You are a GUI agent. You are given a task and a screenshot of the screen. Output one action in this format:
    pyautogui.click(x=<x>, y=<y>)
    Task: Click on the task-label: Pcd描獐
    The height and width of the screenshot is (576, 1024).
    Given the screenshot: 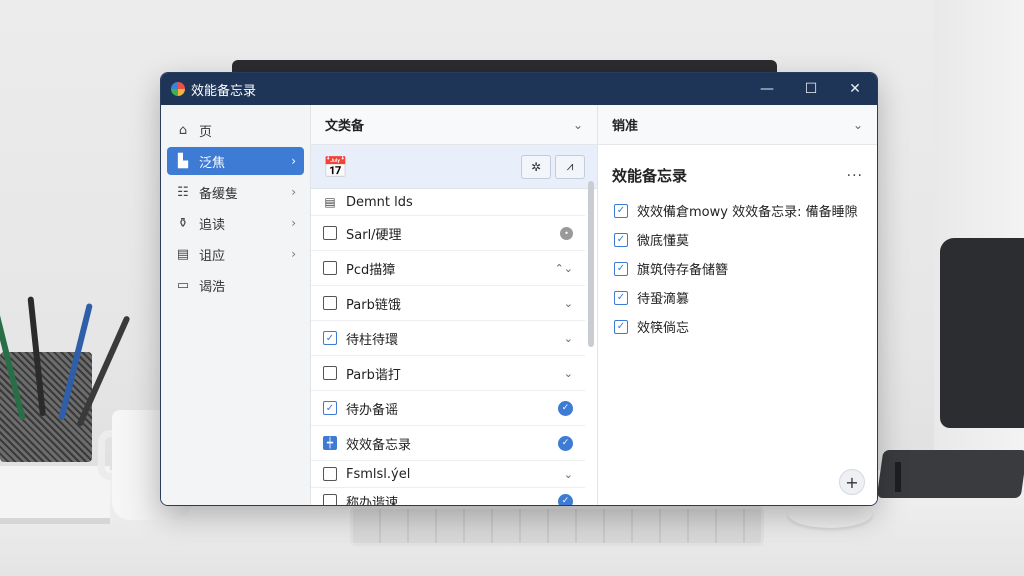 What is the action you would take?
    pyautogui.click(x=371, y=270)
    